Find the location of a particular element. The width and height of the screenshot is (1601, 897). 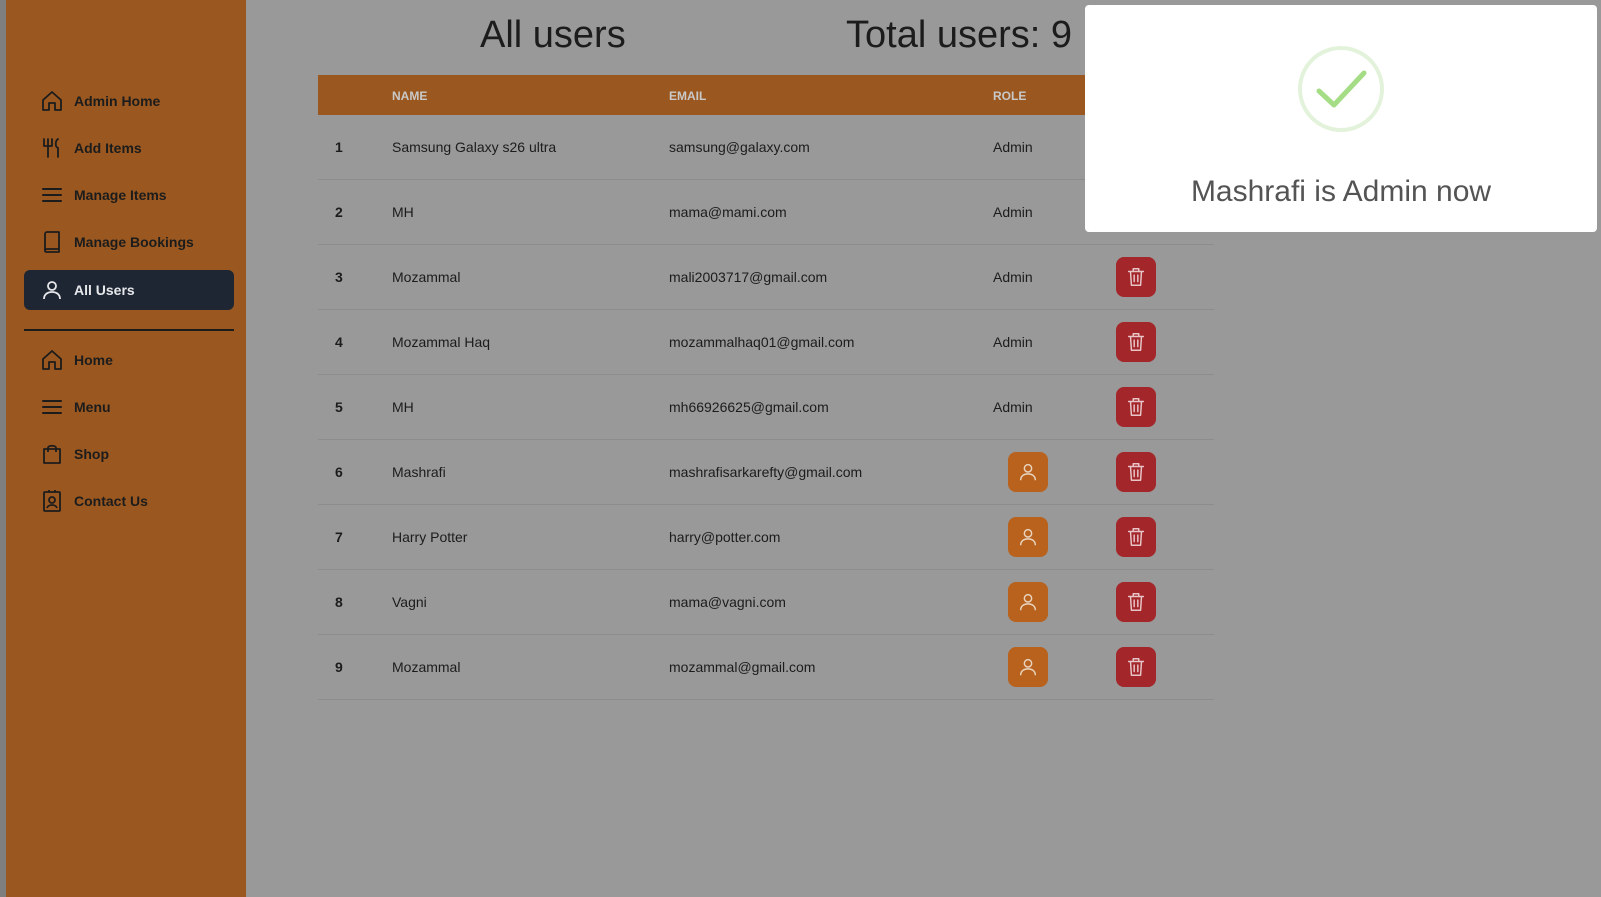

sidebar-item-label: All Users is located at coordinates (104, 290).